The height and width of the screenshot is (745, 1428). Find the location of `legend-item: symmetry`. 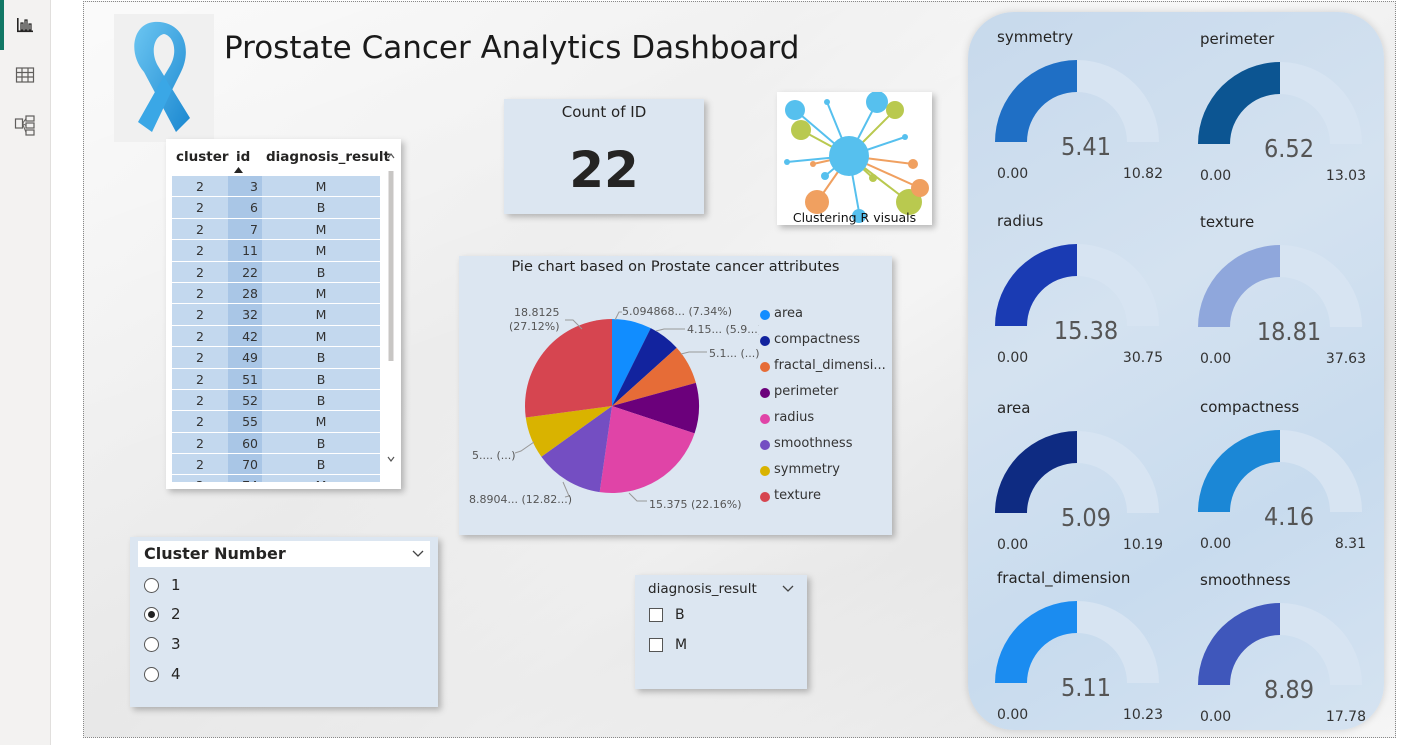

legend-item: symmetry is located at coordinates (823, 475).